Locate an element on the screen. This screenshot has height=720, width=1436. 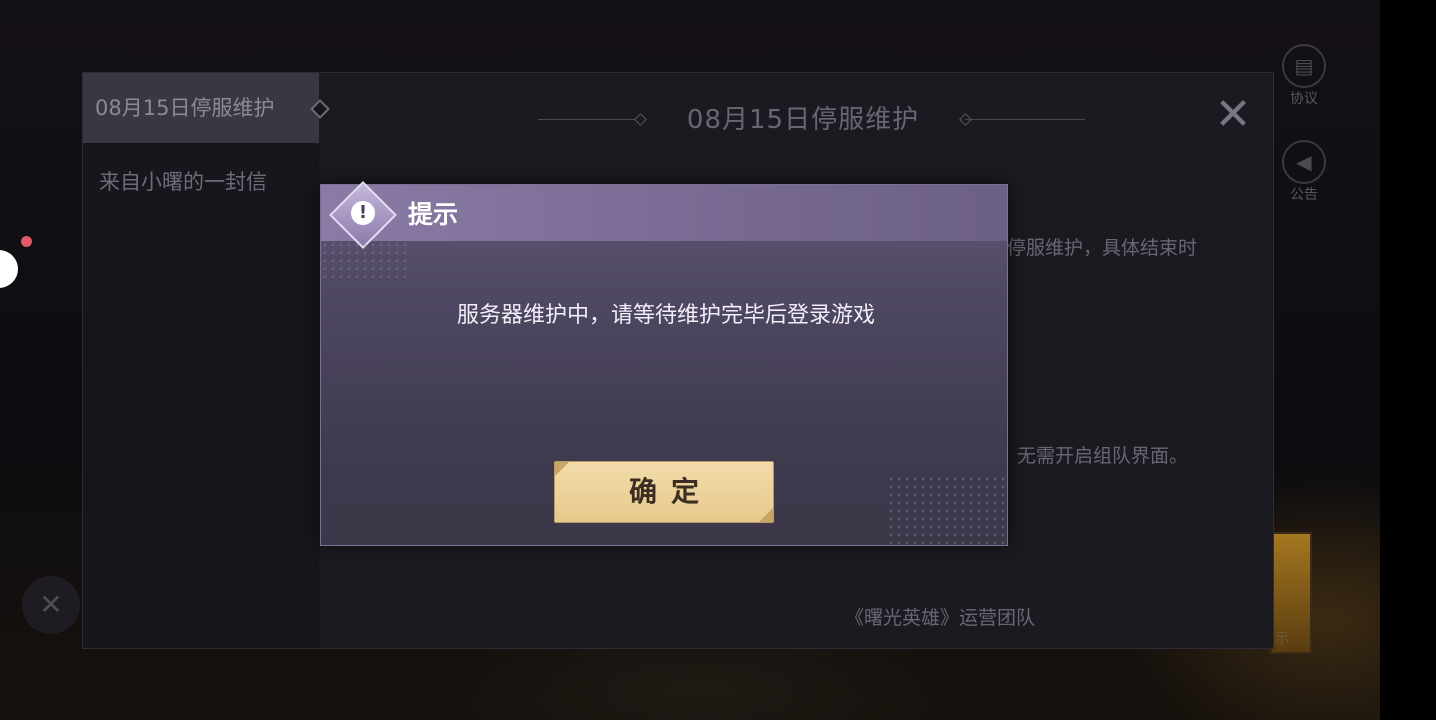
wrench-icon: ✕ is located at coordinates (51, 604).